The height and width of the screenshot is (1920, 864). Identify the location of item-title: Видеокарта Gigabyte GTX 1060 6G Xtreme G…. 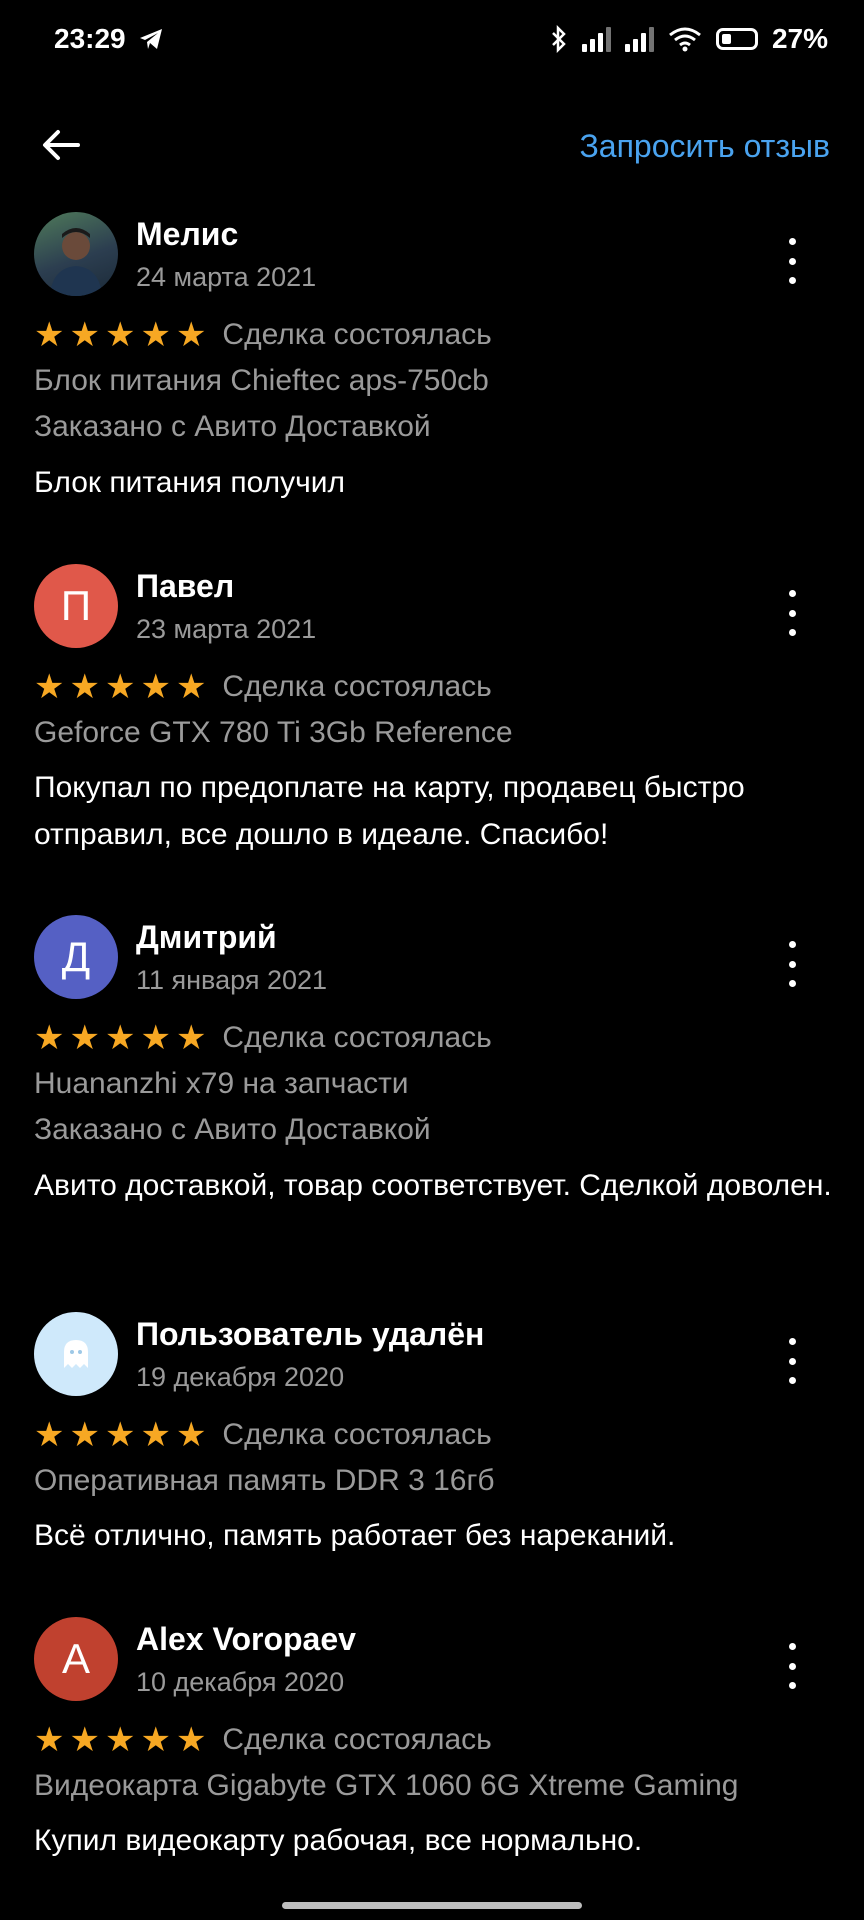
(386, 1785).